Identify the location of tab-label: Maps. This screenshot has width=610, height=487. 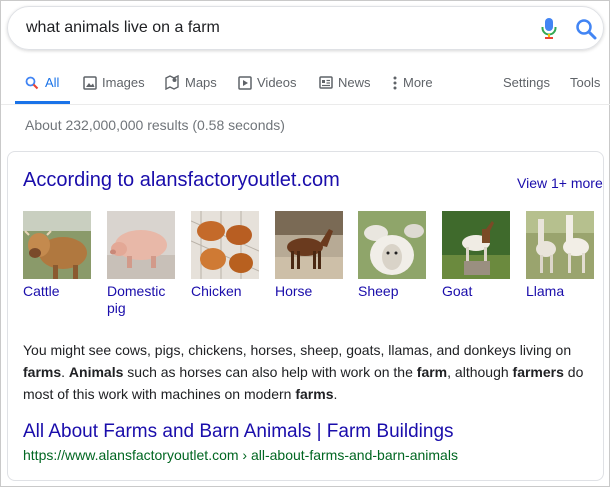
(201, 82).